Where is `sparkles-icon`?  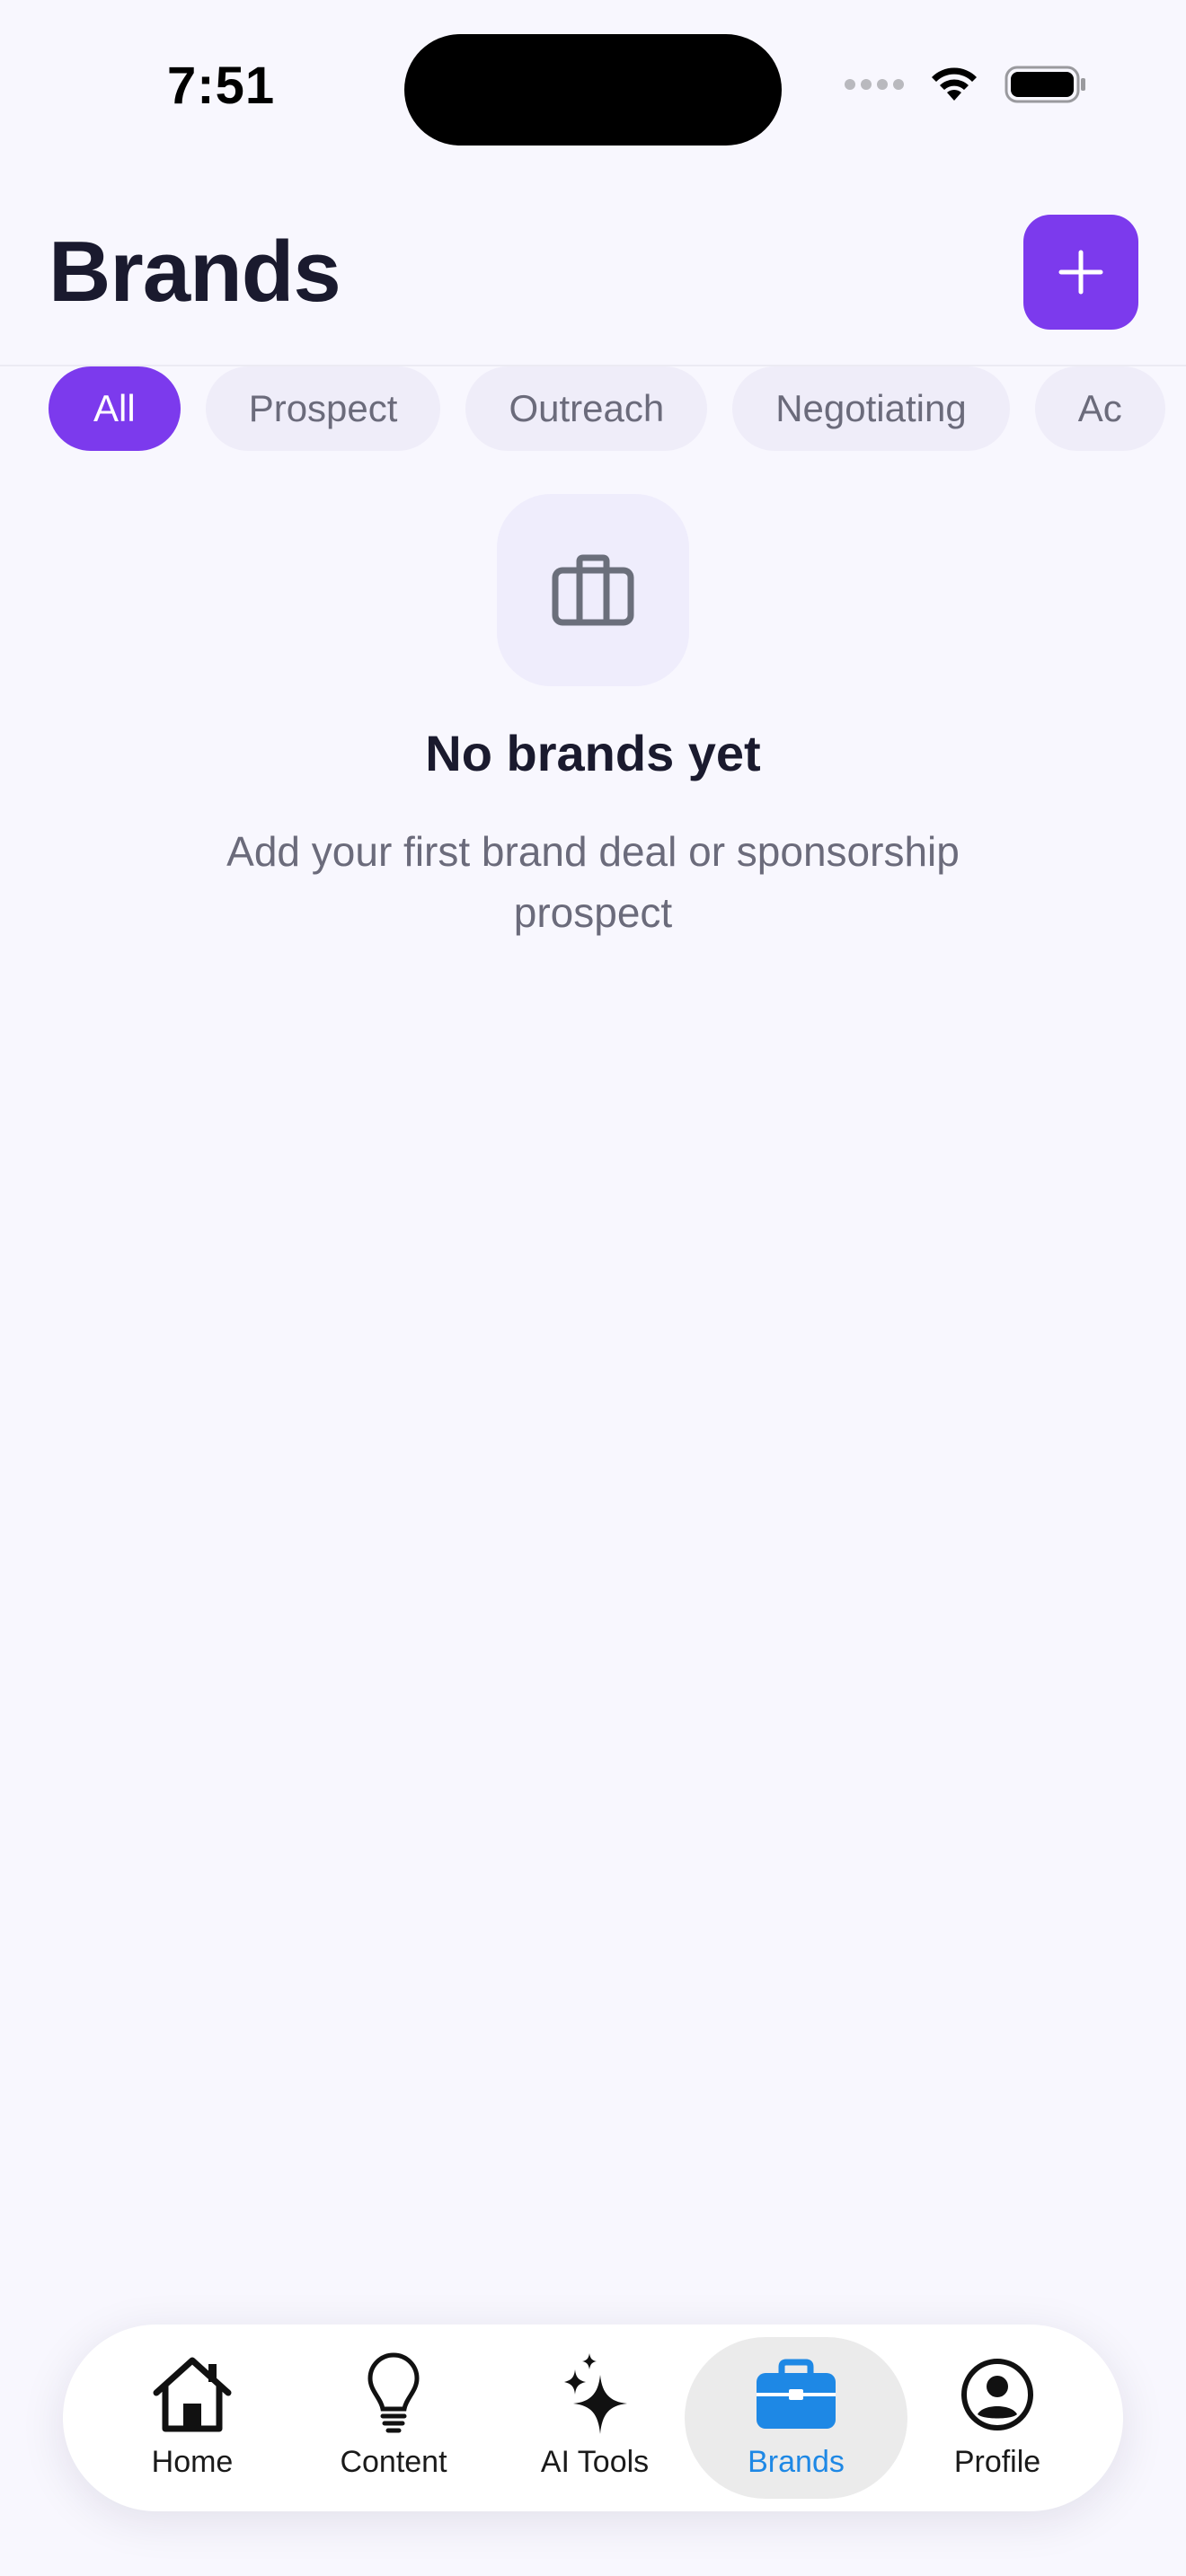 sparkles-icon is located at coordinates (595, 2393).